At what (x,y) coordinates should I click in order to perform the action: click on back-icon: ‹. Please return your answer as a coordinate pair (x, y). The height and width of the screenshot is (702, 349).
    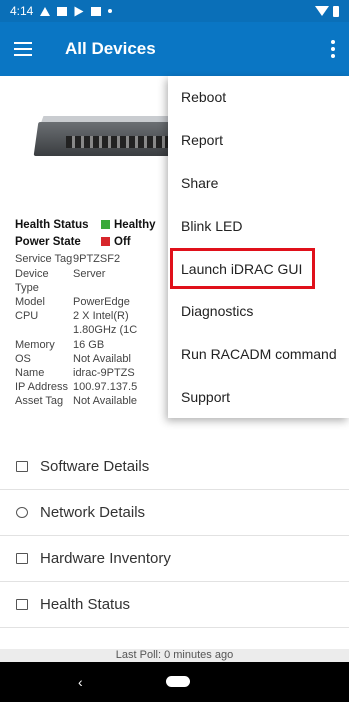
    Looking at the image, I should click on (80, 682).